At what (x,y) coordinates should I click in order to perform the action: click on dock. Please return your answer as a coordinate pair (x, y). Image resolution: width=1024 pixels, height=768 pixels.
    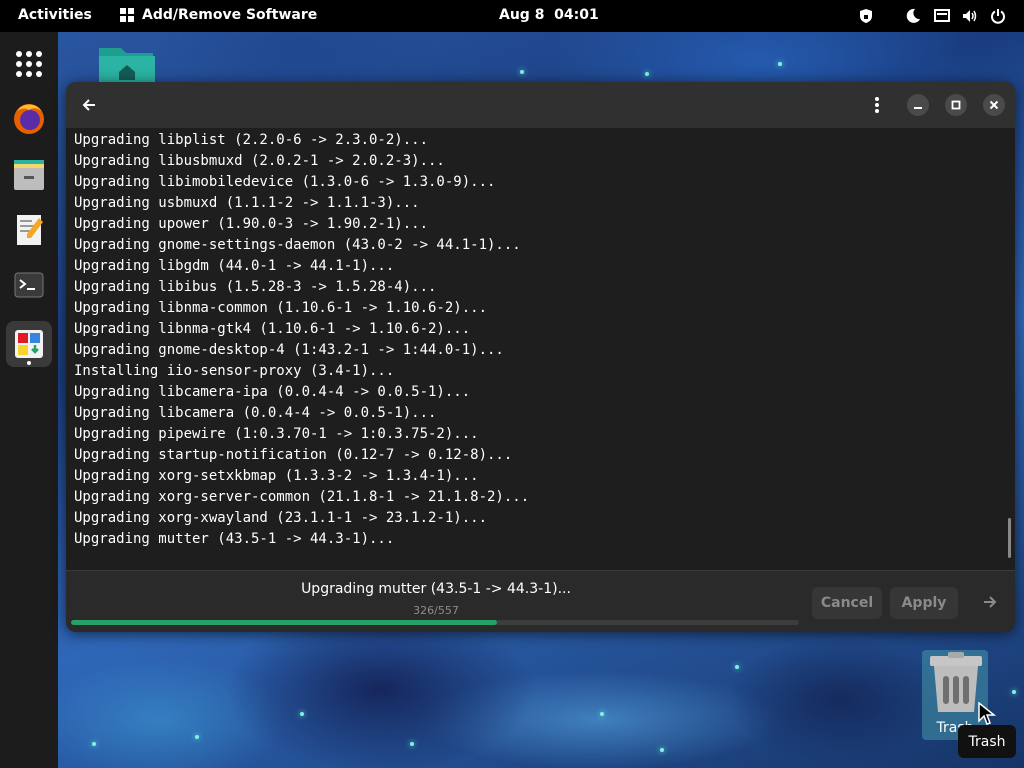
    Looking at the image, I should click on (29, 400).